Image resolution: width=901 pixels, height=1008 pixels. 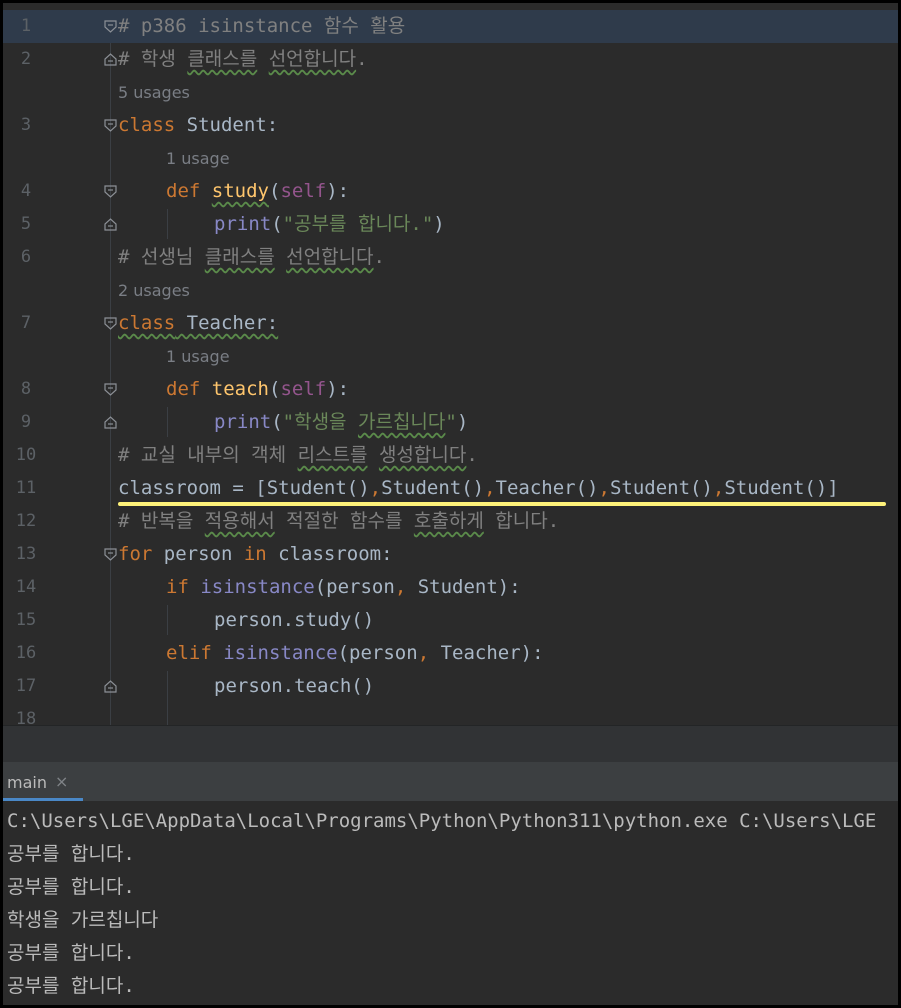 What do you see at coordinates (61, 781) in the screenshot?
I see `close-icon: ×` at bounding box center [61, 781].